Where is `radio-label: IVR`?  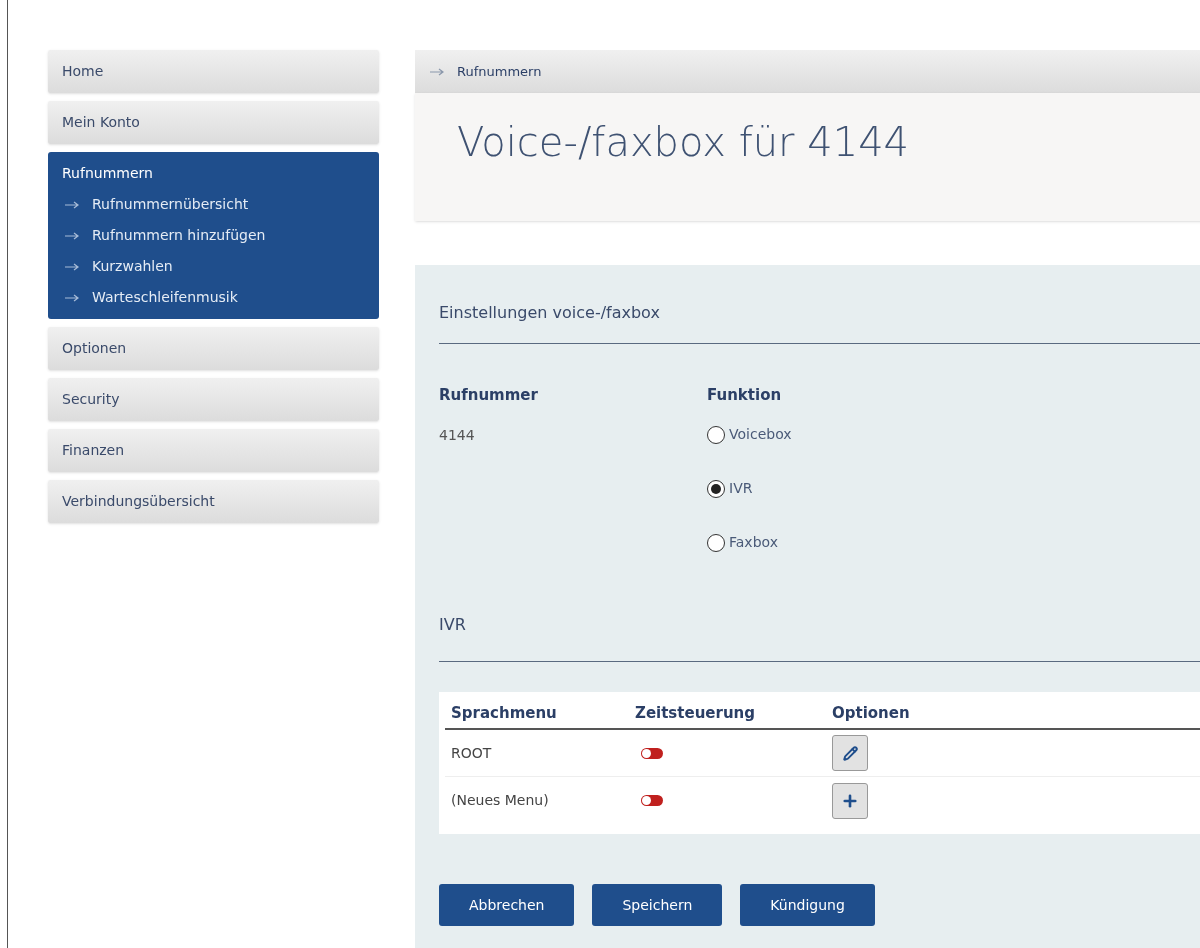
radio-label: IVR is located at coordinates (741, 488).